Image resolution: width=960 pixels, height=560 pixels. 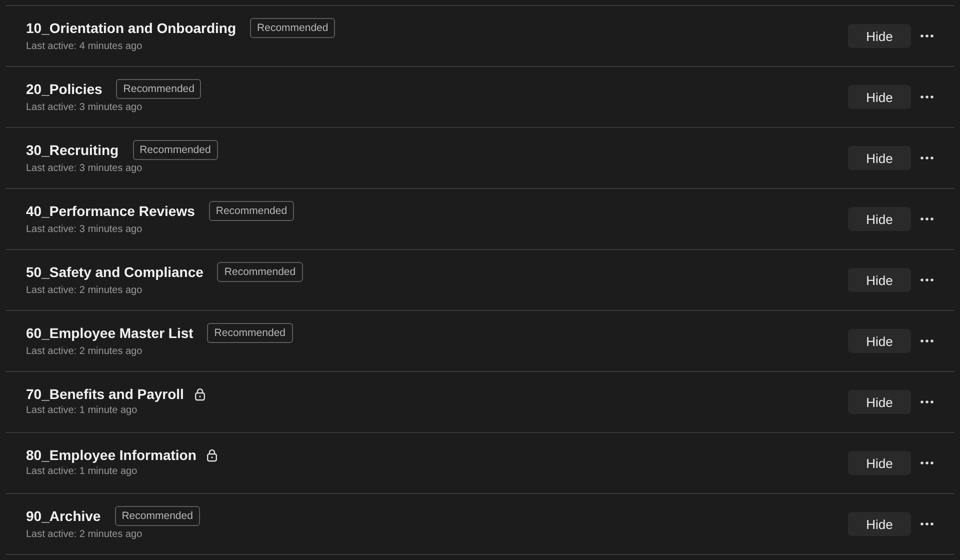 I want to click on channel-name: 50_Safety and Compliance, so click(x=115, y=272).